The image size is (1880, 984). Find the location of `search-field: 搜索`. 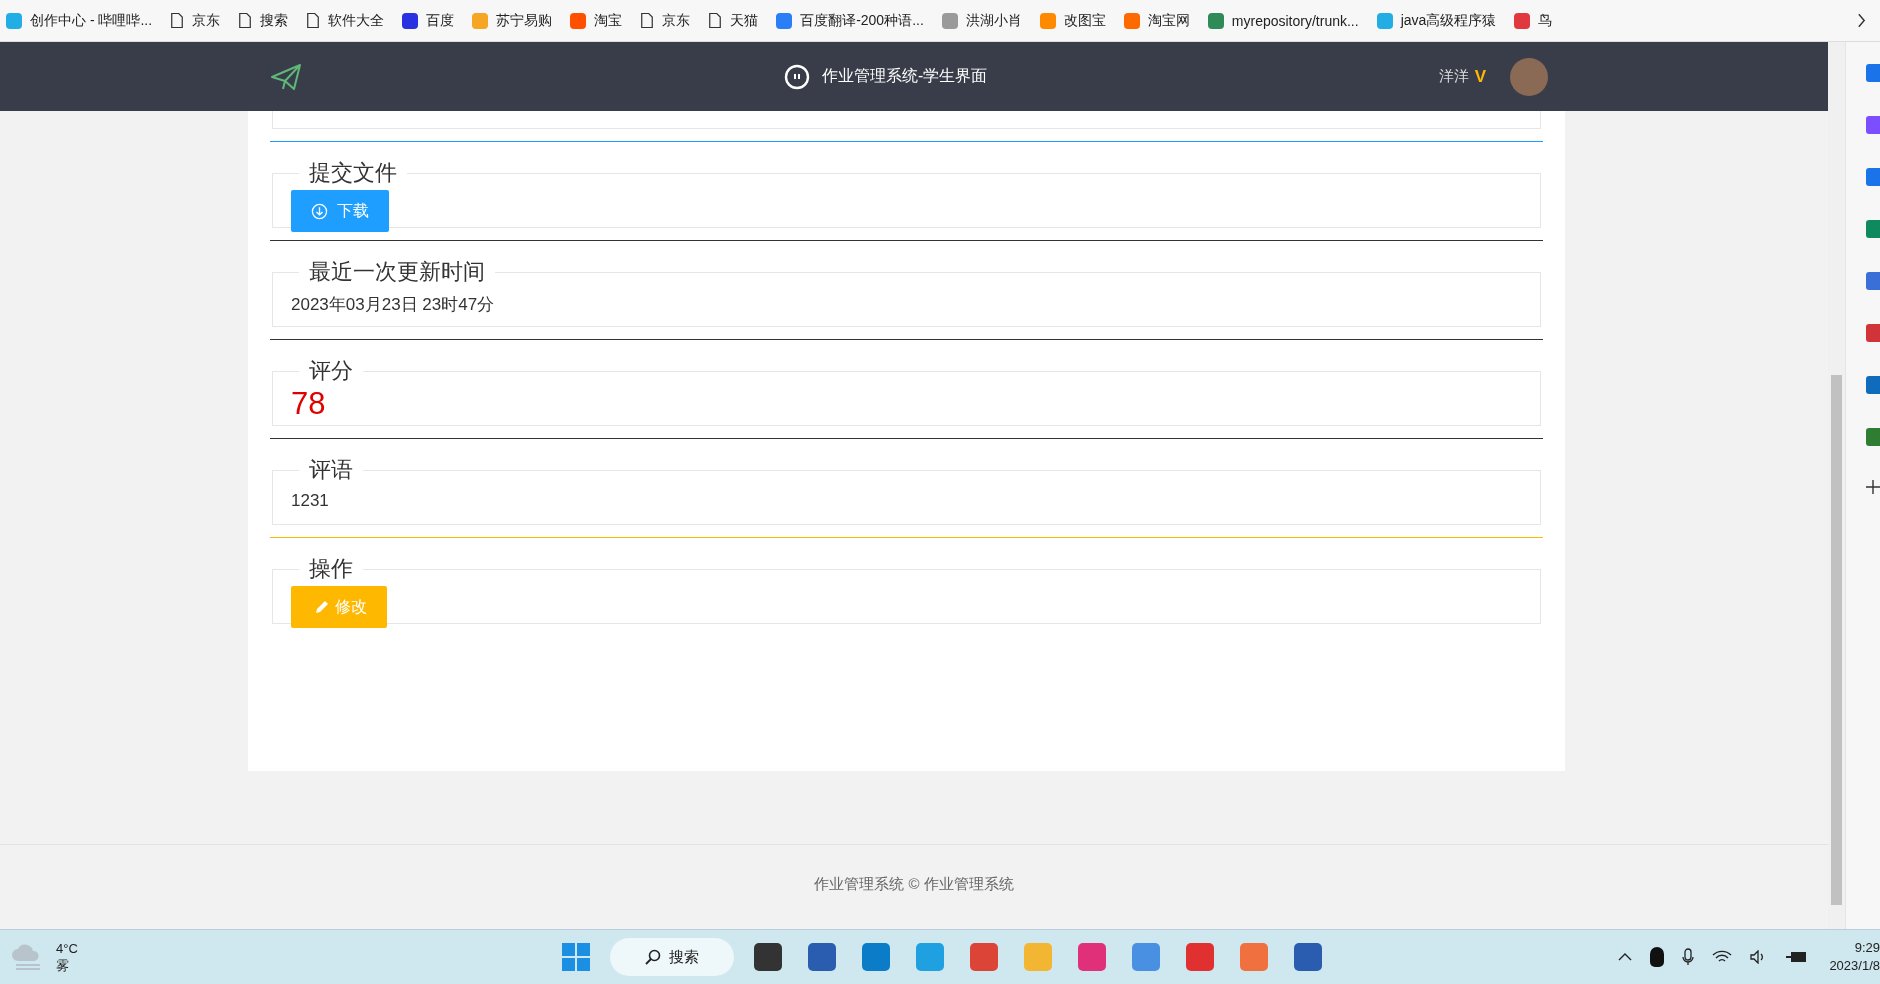

search-field: 搜索 is located at coordinates (672, 957).